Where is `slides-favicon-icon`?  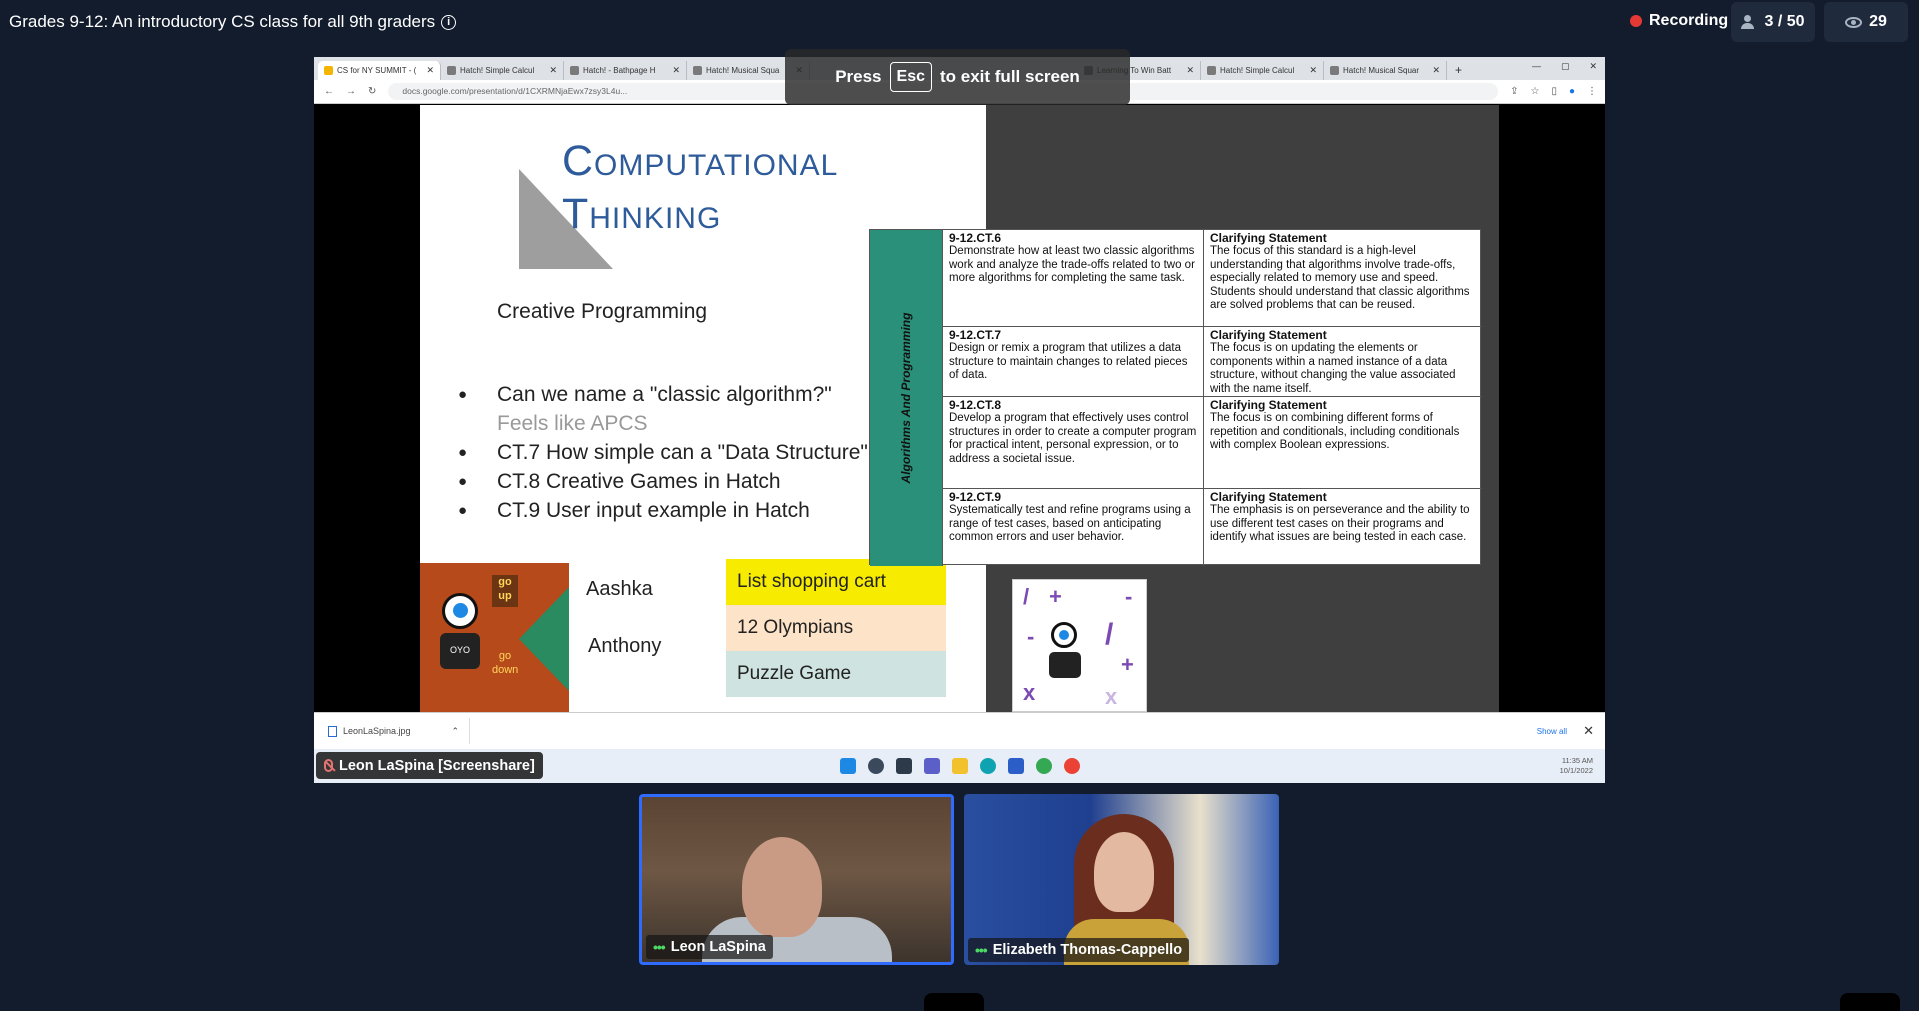 slides-favicon-icon is located at coordinates (328, 70).